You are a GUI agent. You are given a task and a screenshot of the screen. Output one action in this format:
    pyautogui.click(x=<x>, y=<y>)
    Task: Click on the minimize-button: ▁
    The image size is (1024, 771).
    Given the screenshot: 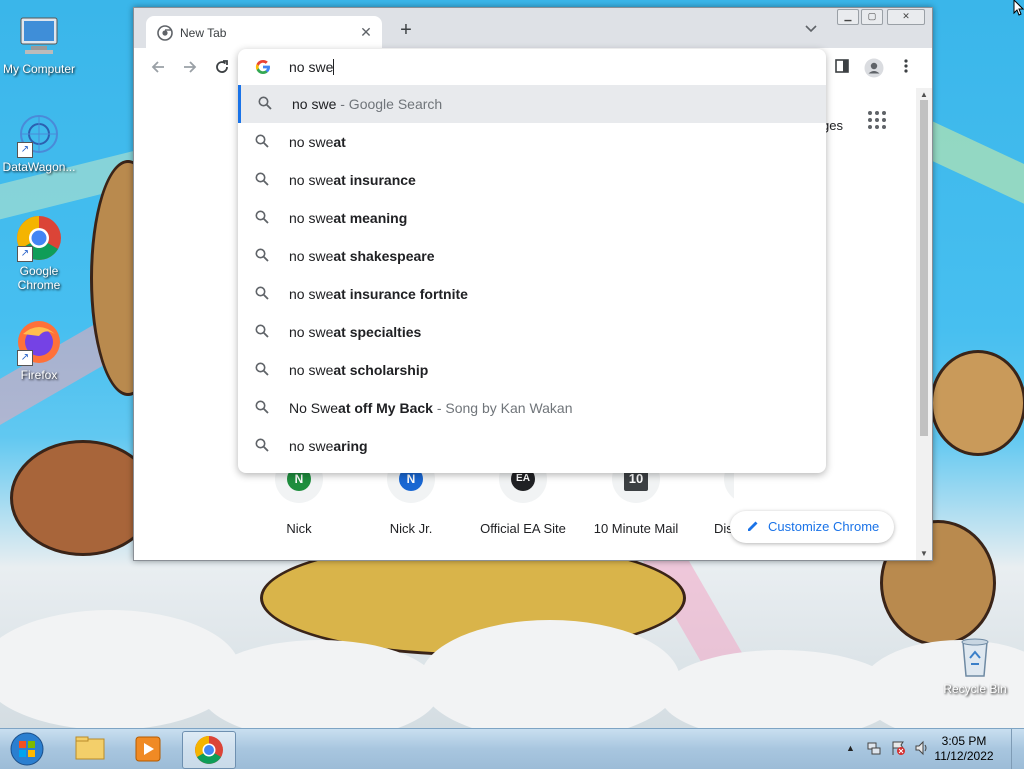 What is the action you would take?
    pyautogui.click(x=848, y=17)
    